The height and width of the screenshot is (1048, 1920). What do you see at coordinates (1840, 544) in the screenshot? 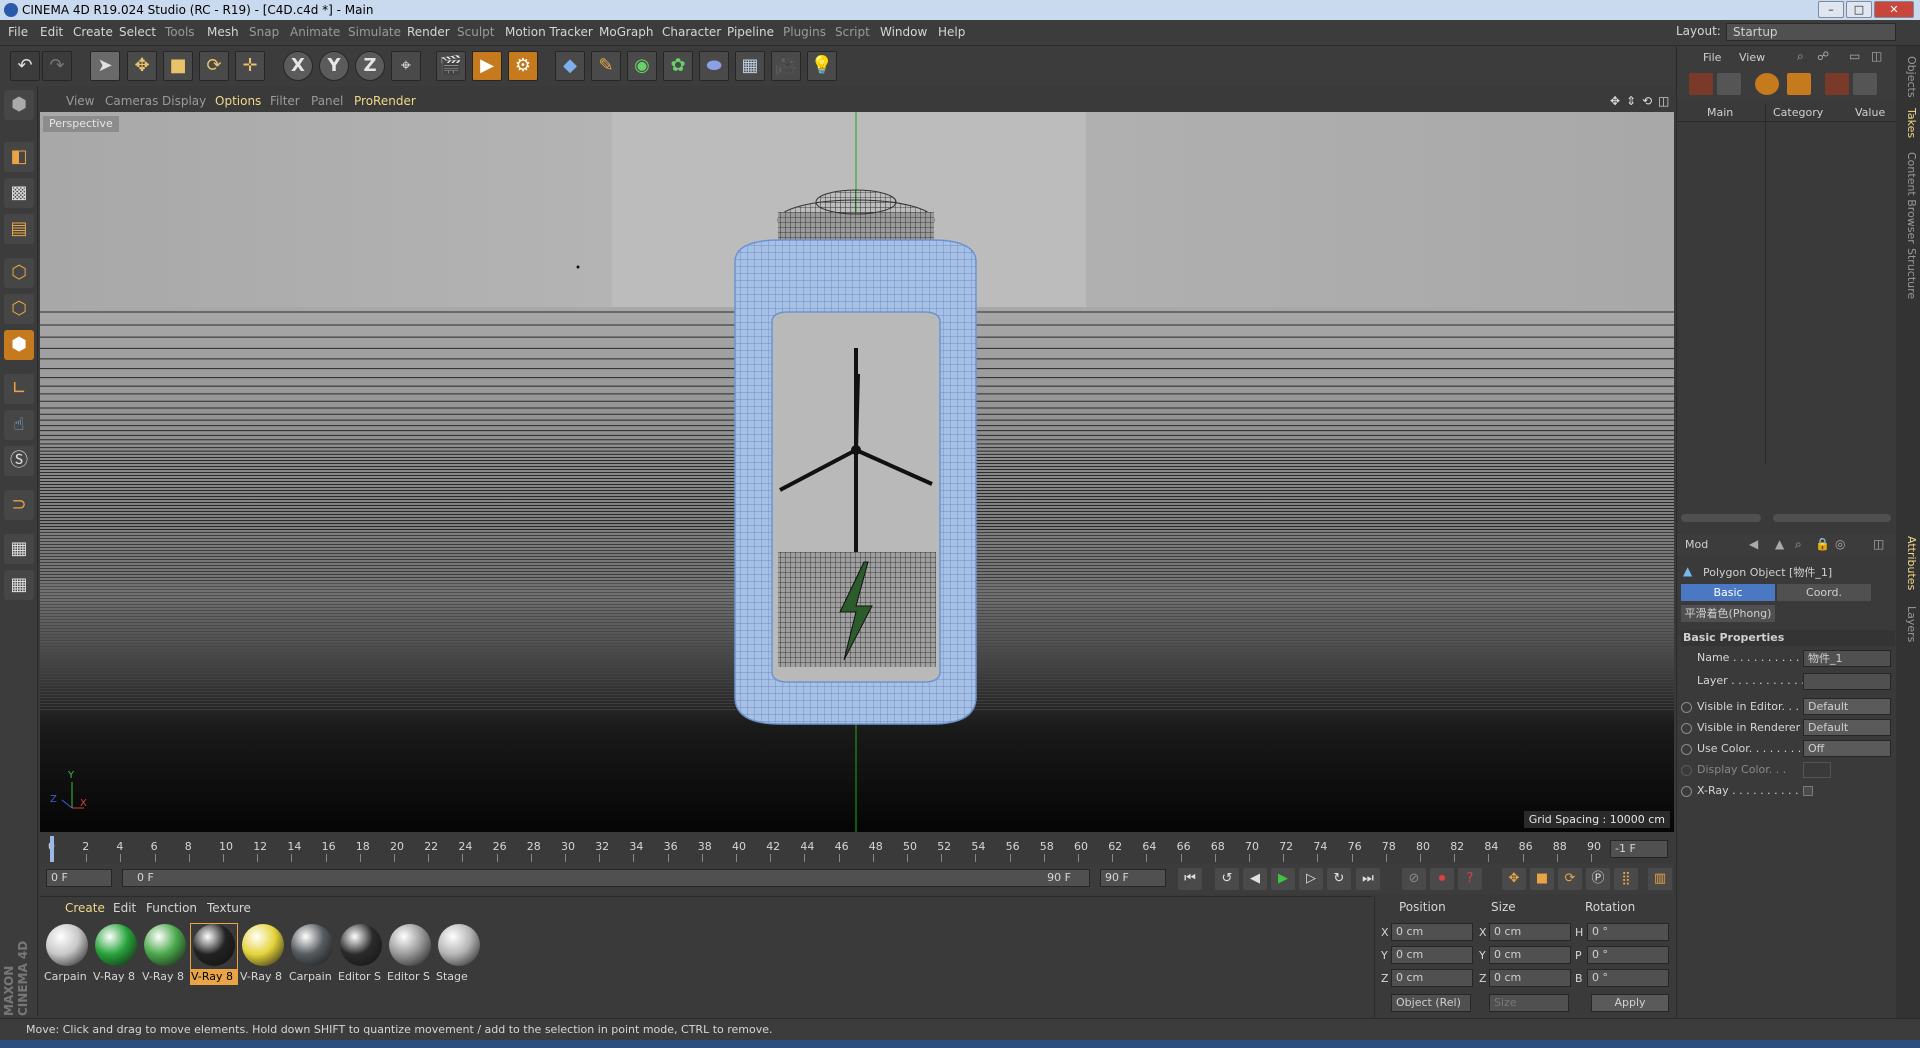
I see `attr-new-icon: ◎` at bounding box center [1840, 544].